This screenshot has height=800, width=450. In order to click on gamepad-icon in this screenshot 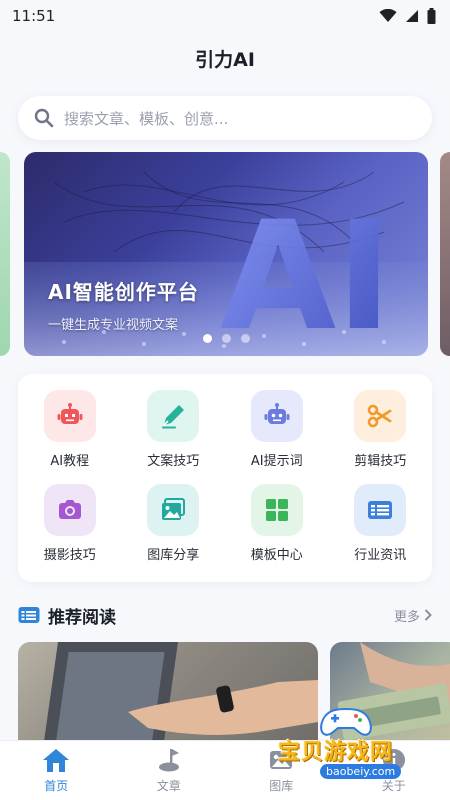, I will do `click(346, 722)`.